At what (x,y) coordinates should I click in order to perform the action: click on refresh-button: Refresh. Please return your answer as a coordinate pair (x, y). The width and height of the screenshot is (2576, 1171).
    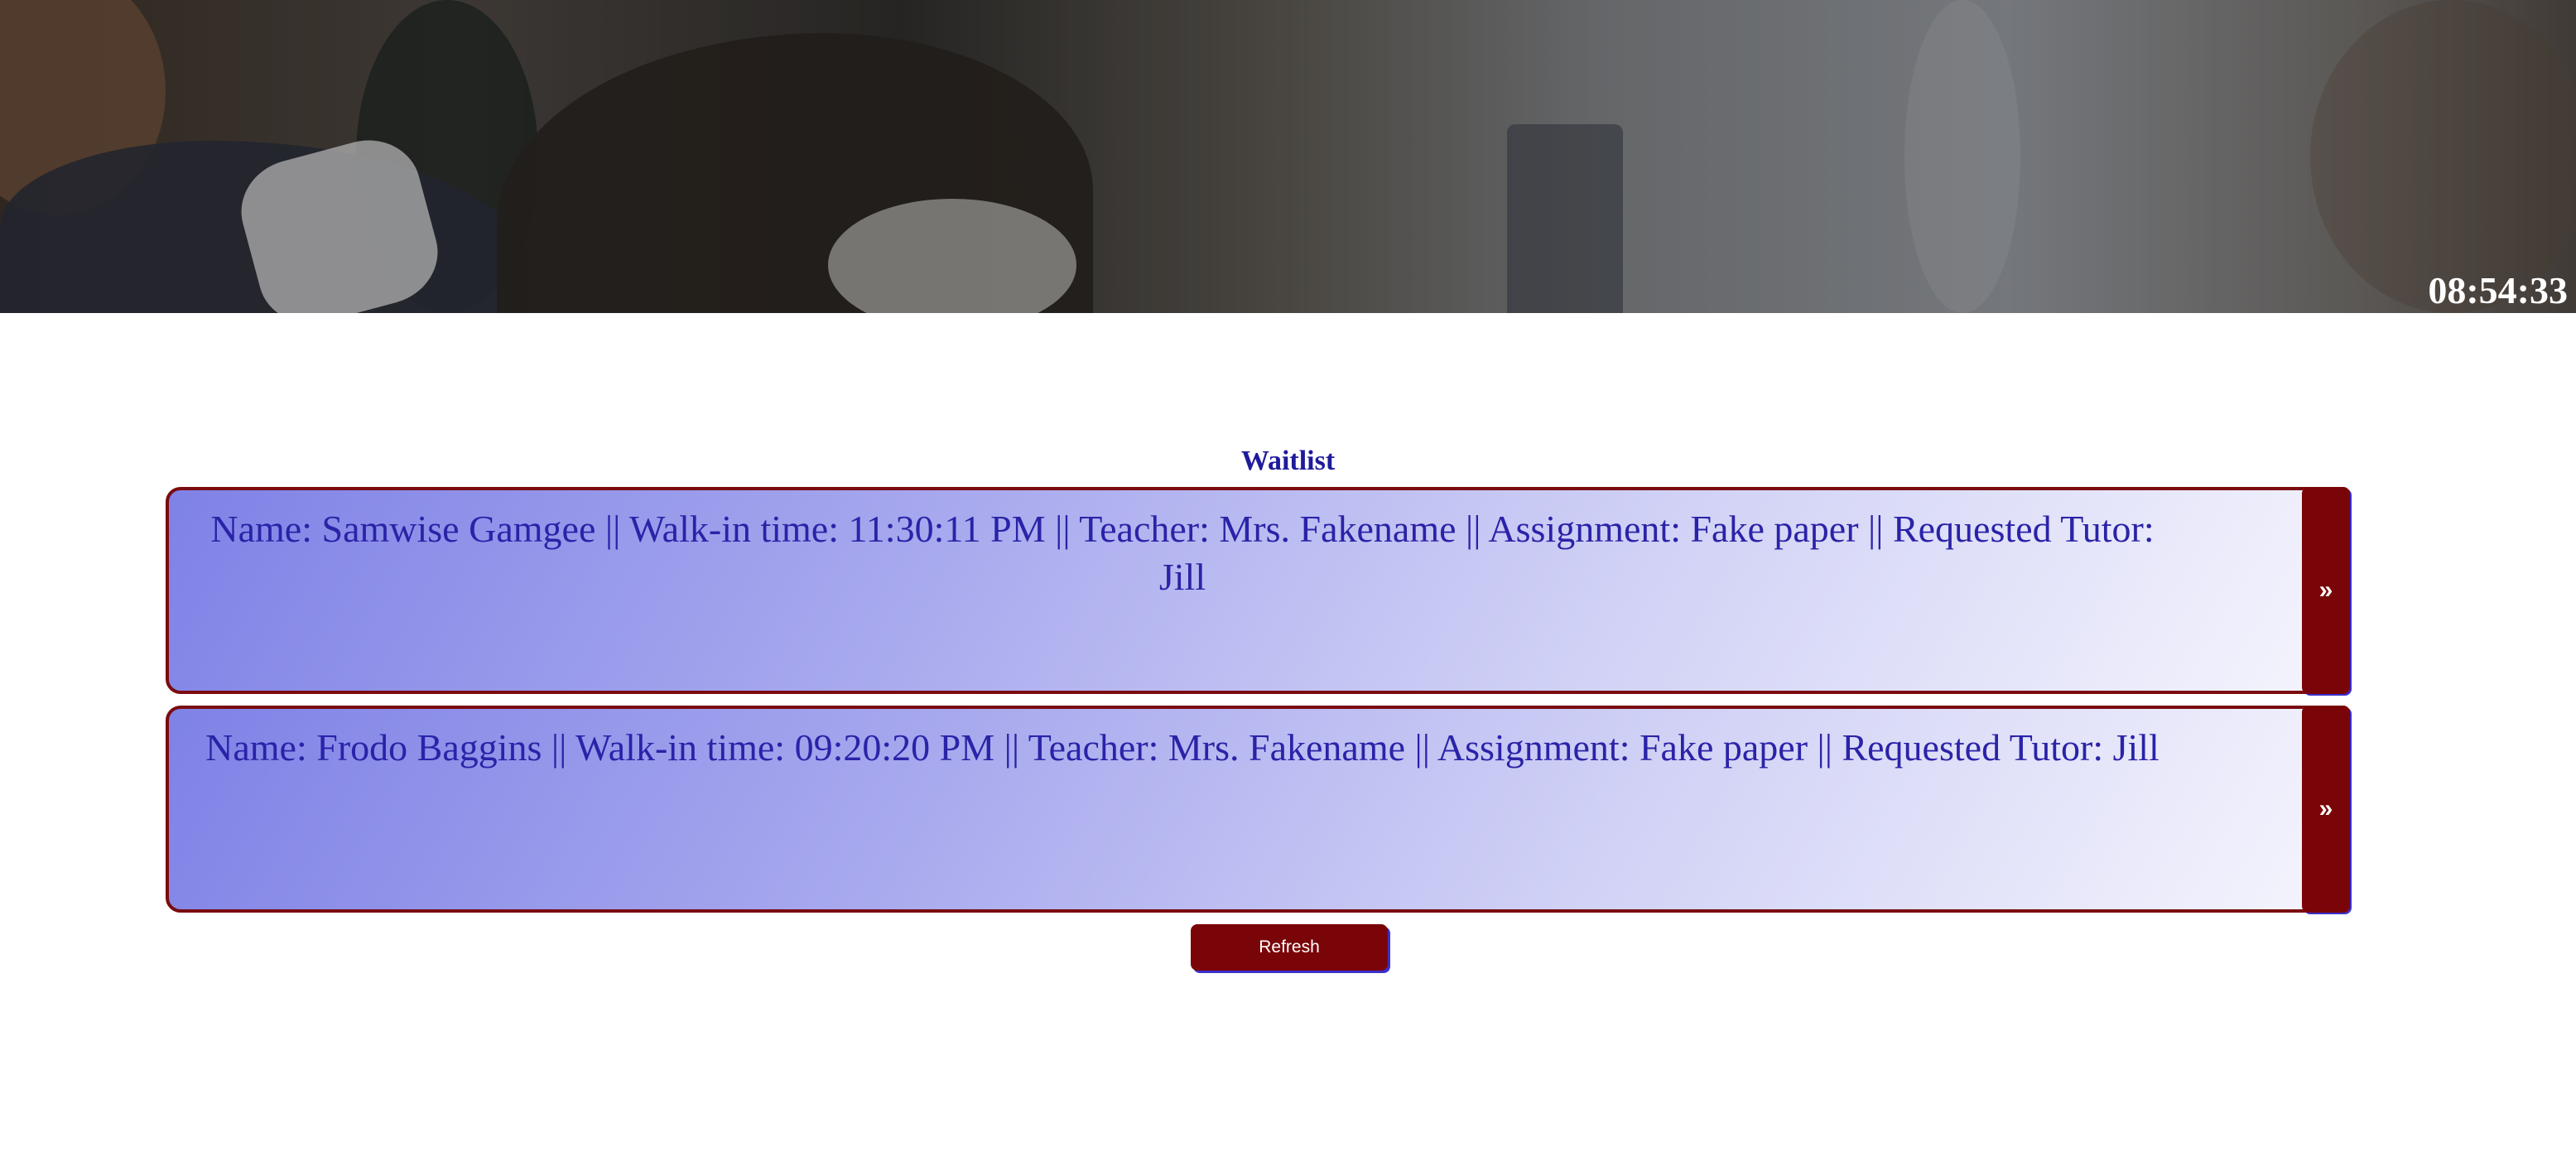
    Looking at the image, I should click on (1289, 948).